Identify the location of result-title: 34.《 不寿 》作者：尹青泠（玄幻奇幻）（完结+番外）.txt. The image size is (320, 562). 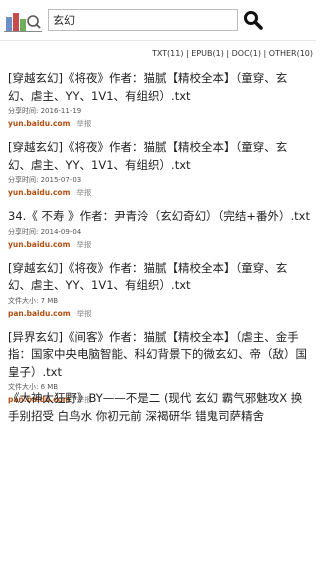
(159, 217).